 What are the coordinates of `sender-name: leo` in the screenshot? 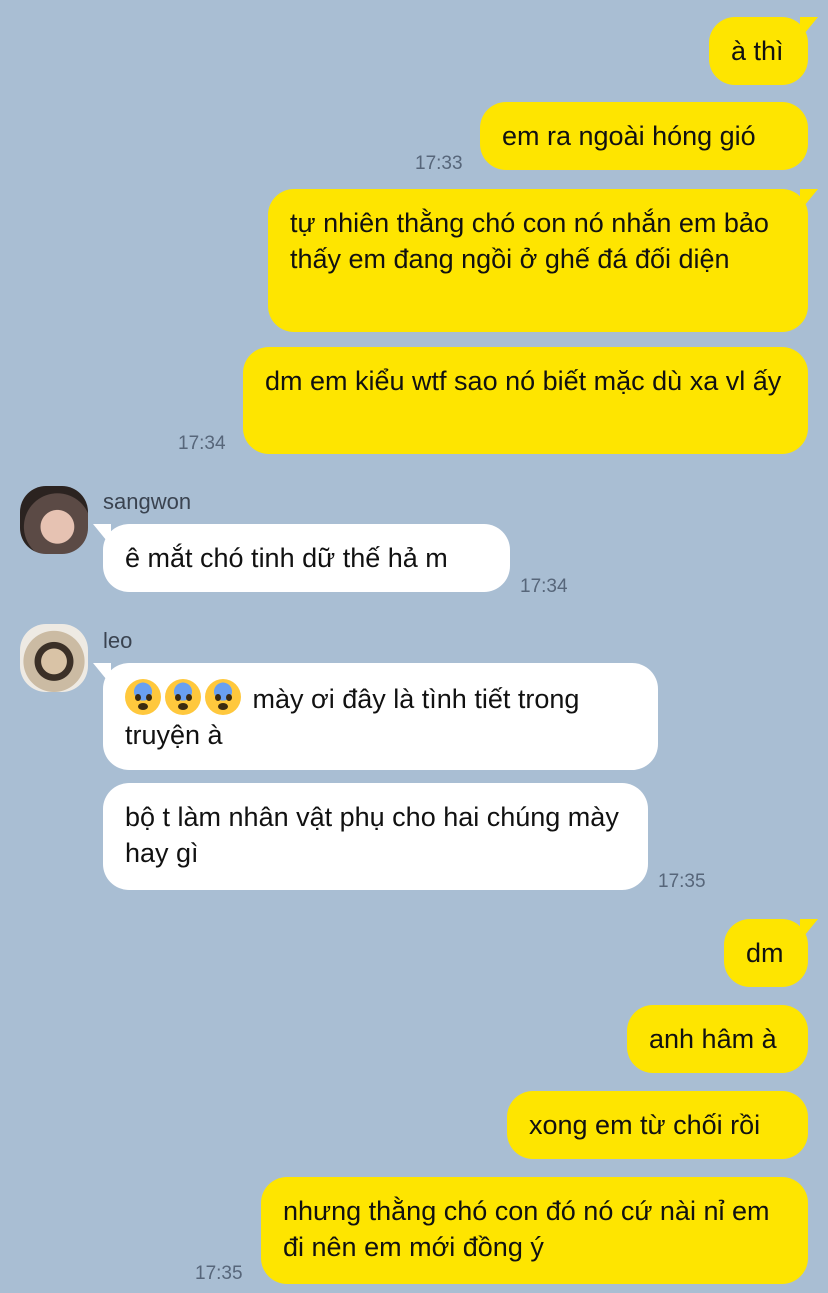 It's located at (118, 640).